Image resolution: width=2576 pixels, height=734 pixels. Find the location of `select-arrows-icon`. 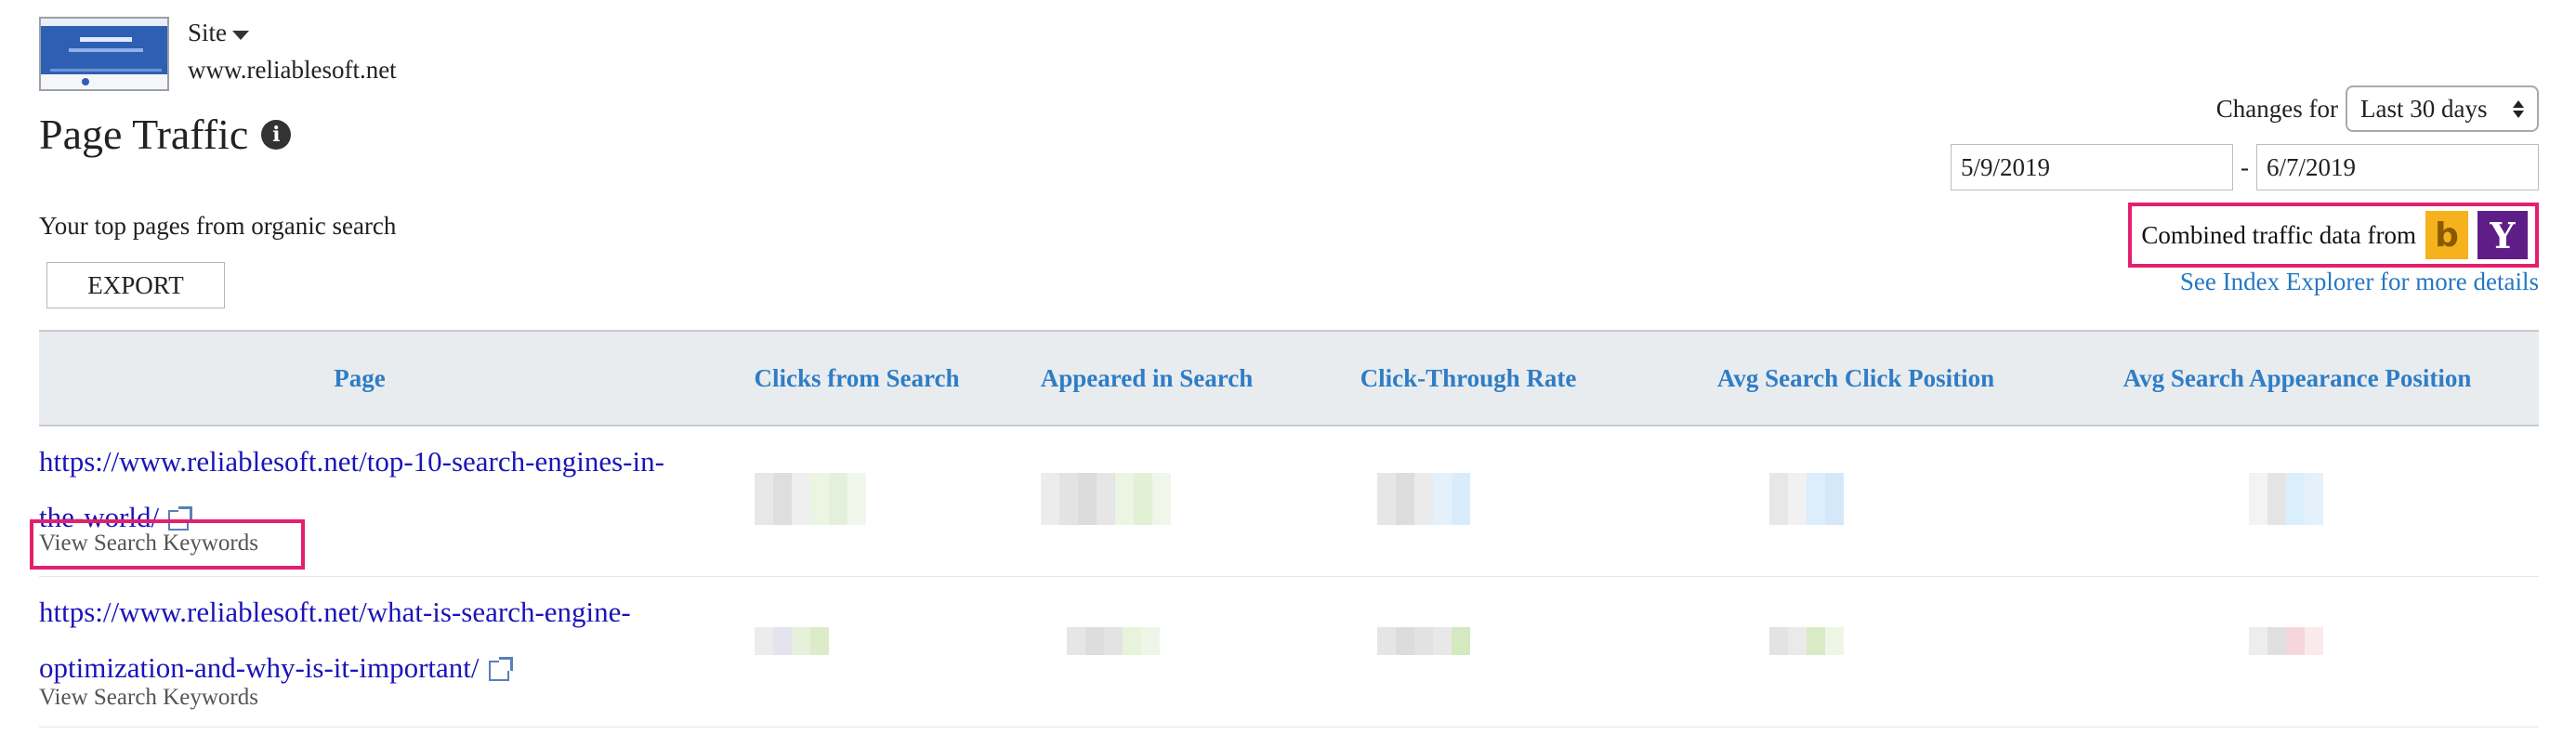

select-arrows-icon is located at coordinates (2518, 108).